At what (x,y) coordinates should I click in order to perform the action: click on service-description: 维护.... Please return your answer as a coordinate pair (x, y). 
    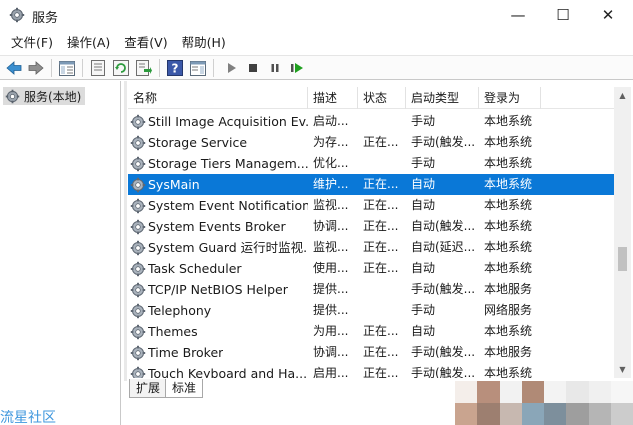
    Looking at the image, I should click on (331, 184).